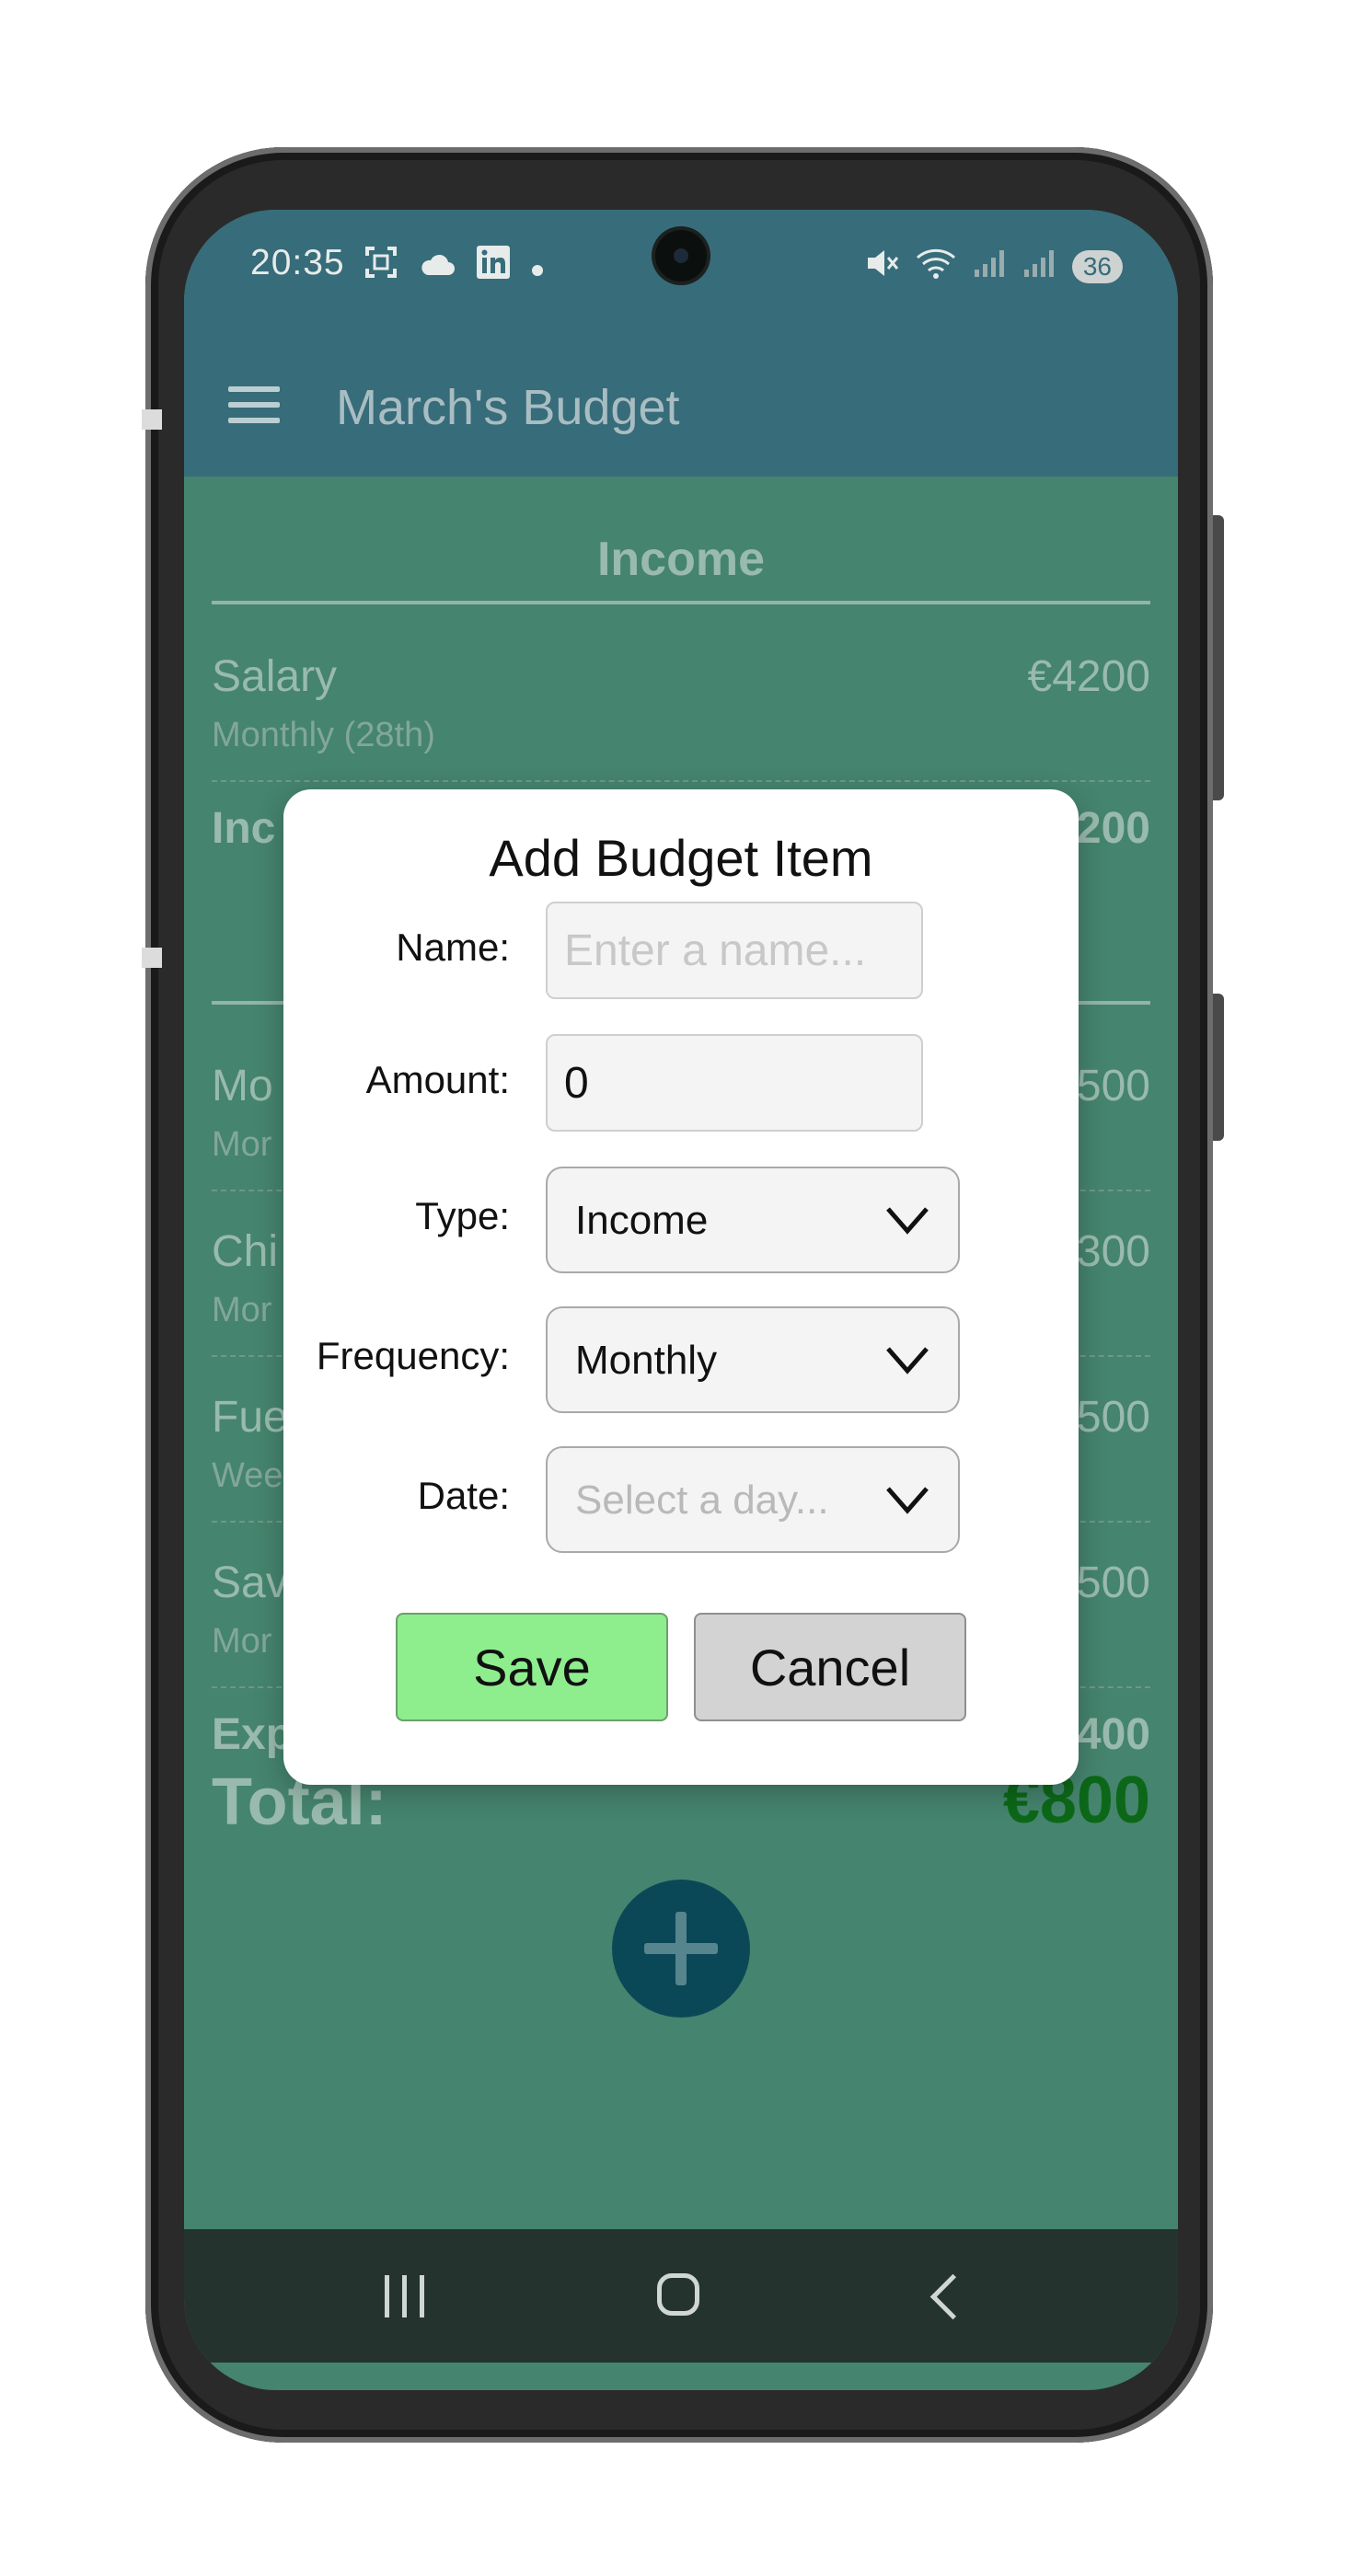 The width and height of the screenshot is (1362, 2576). I want to click on recents-icon, so click(405, 2296).